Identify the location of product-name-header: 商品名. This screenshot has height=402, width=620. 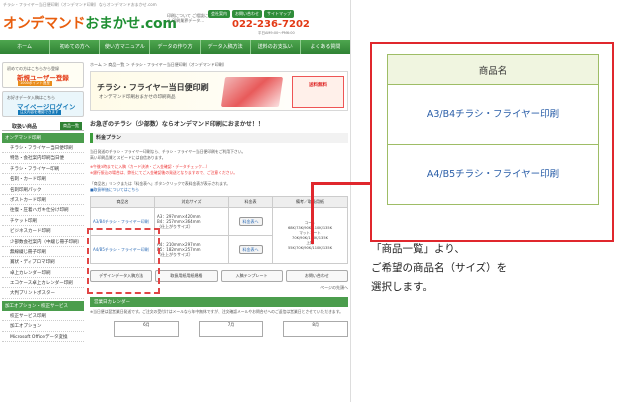
(493, 69).